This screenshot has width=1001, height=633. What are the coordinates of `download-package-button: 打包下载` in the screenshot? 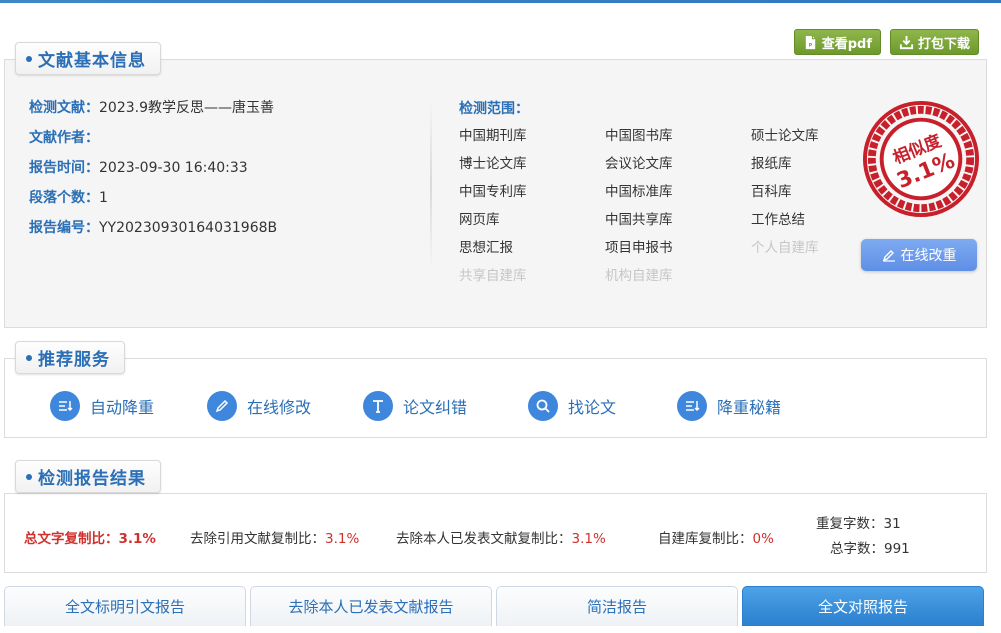 It's located at (934, 42).